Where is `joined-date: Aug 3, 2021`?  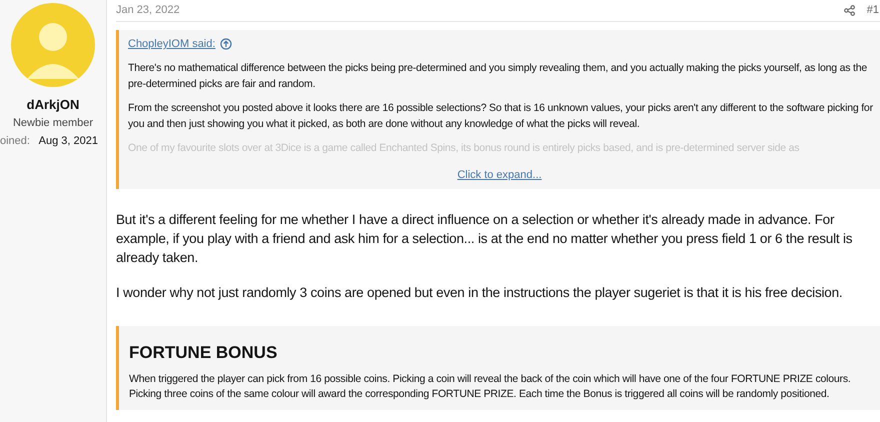
joined-date: Aug 3, 2021 is located at coordinates (68, 141).